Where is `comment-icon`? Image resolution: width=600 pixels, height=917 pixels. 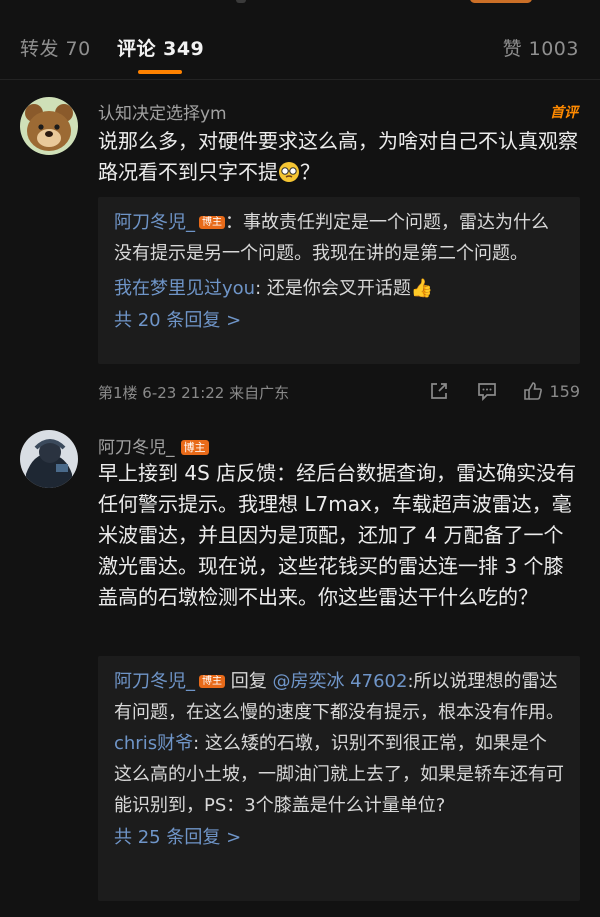
comment-icon is located at coordinates (487, 393).